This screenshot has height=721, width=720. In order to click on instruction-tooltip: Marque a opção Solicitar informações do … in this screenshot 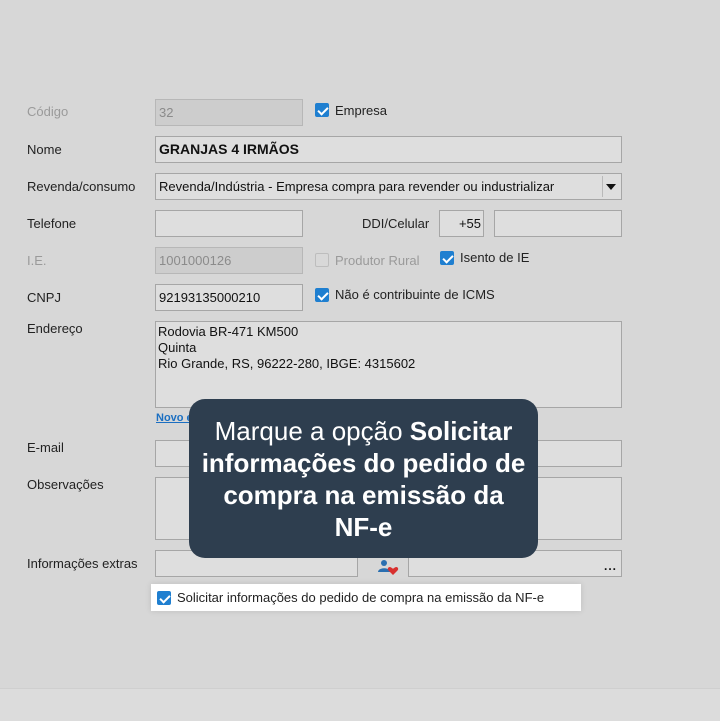, I will do `click(363, 478)`.